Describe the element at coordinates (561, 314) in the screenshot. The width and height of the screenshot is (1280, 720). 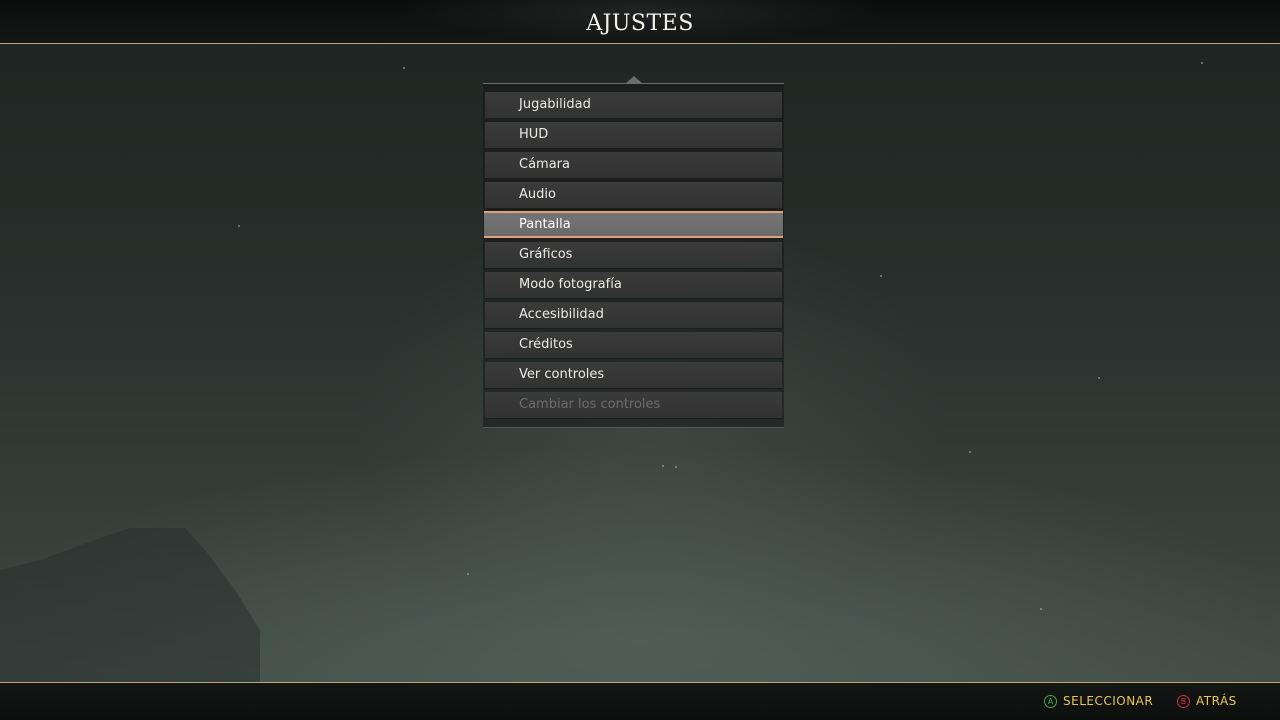
I see `menu-item-label: Accesibilidad` at that location.